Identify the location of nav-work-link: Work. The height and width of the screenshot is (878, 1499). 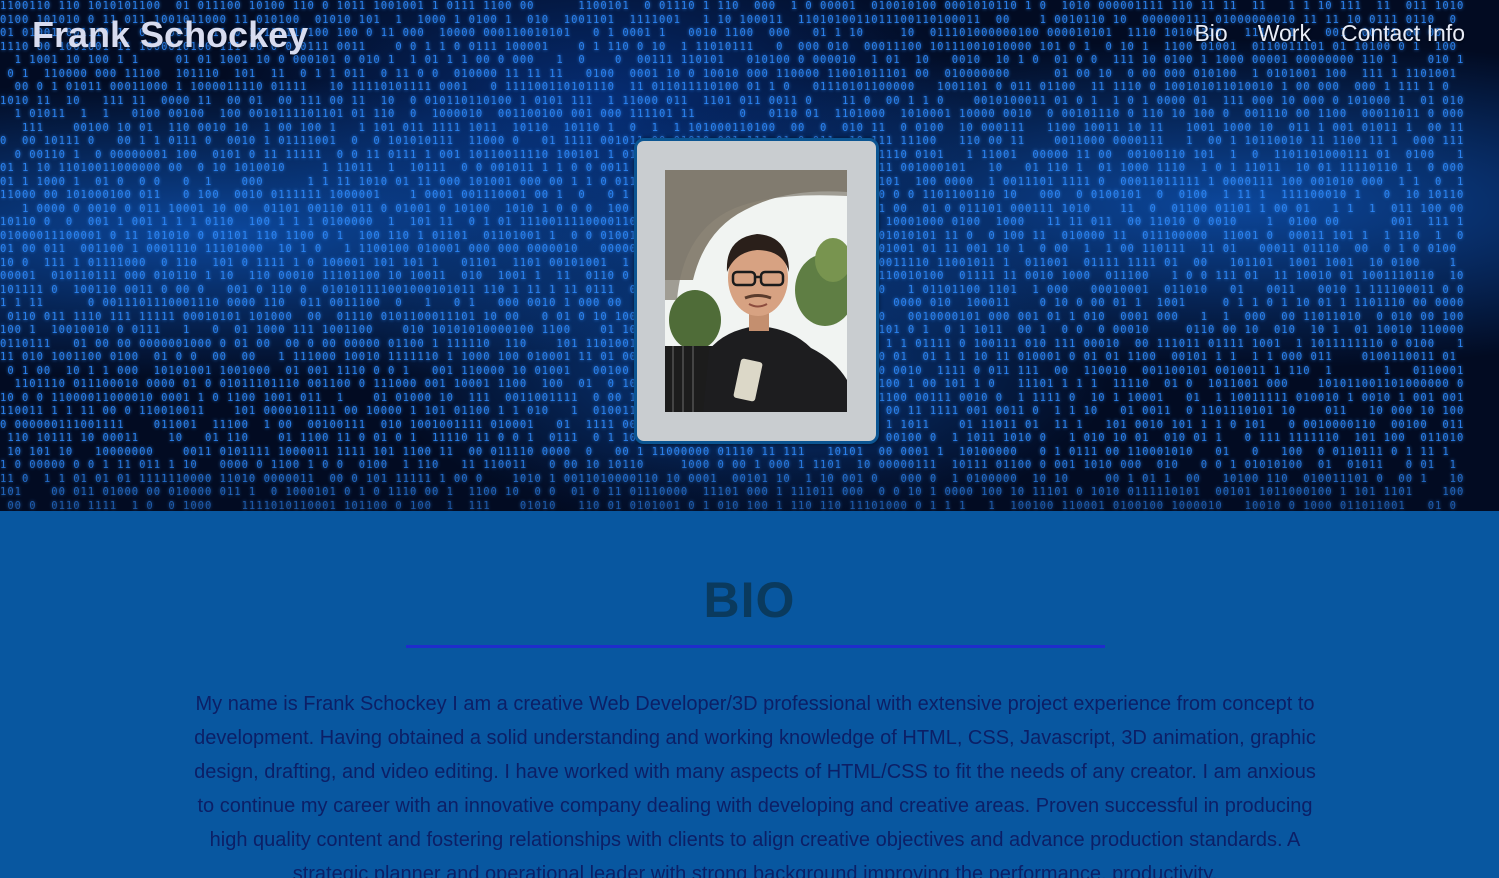
(1284, 33).